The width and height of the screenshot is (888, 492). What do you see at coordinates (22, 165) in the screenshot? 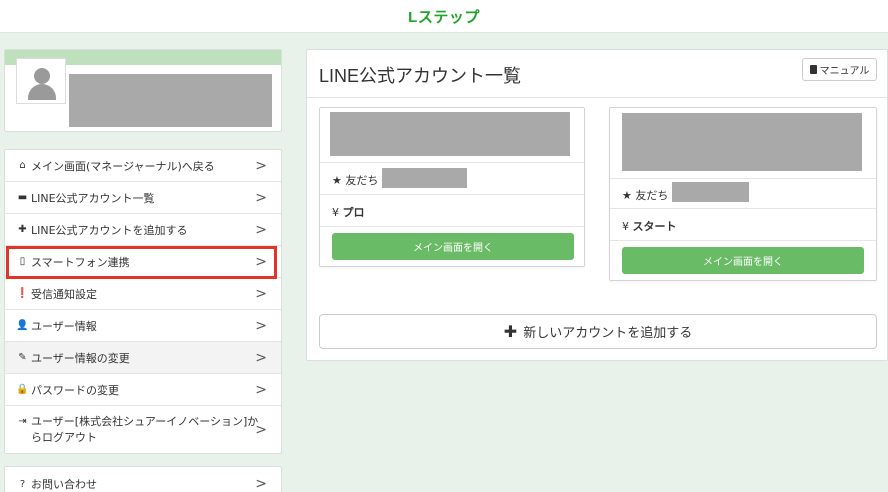
I see `home-icon: ⌂` at bounding box center [22, 165].